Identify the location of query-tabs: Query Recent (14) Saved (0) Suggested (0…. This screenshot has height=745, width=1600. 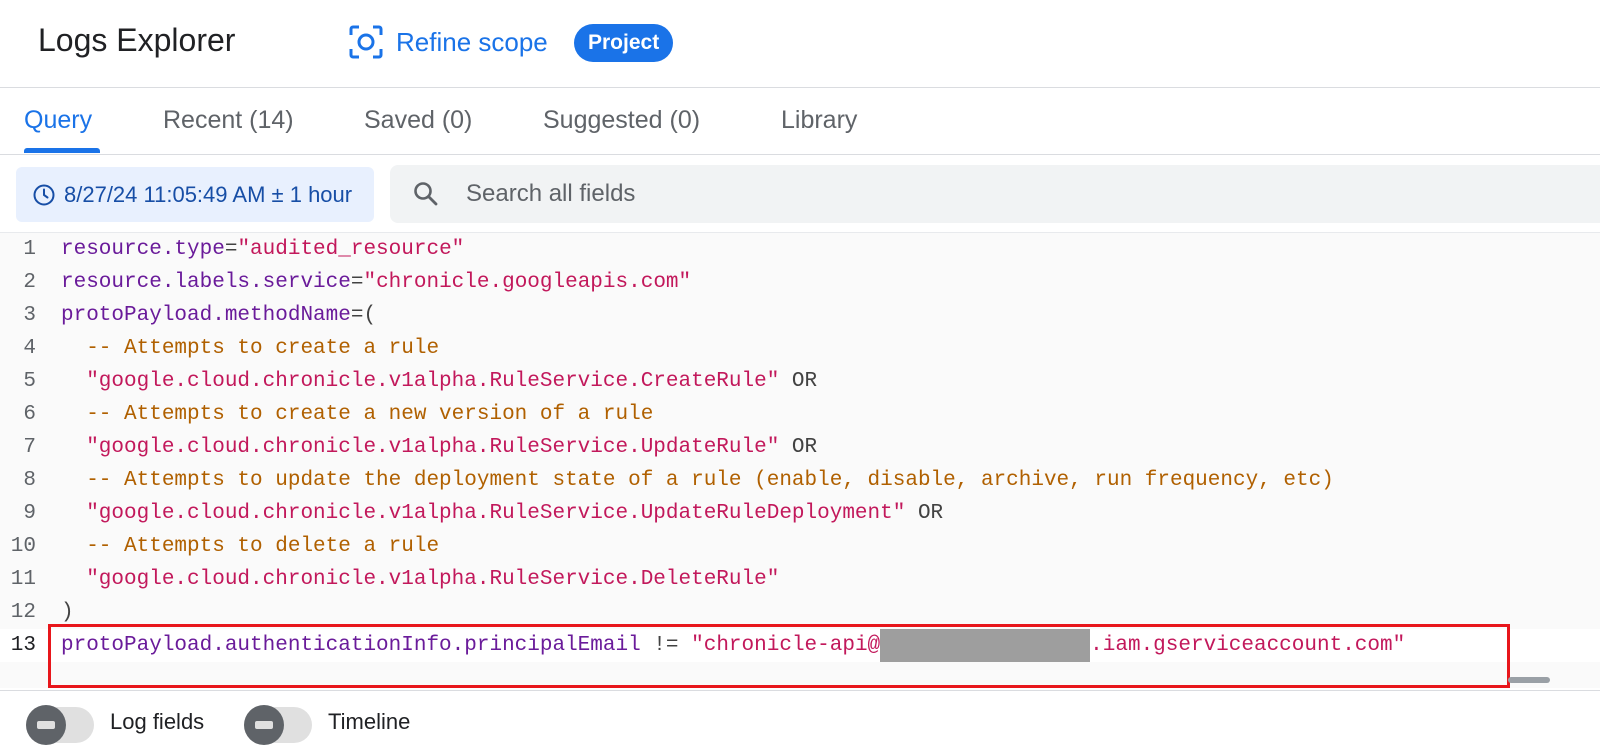
(800, 121).